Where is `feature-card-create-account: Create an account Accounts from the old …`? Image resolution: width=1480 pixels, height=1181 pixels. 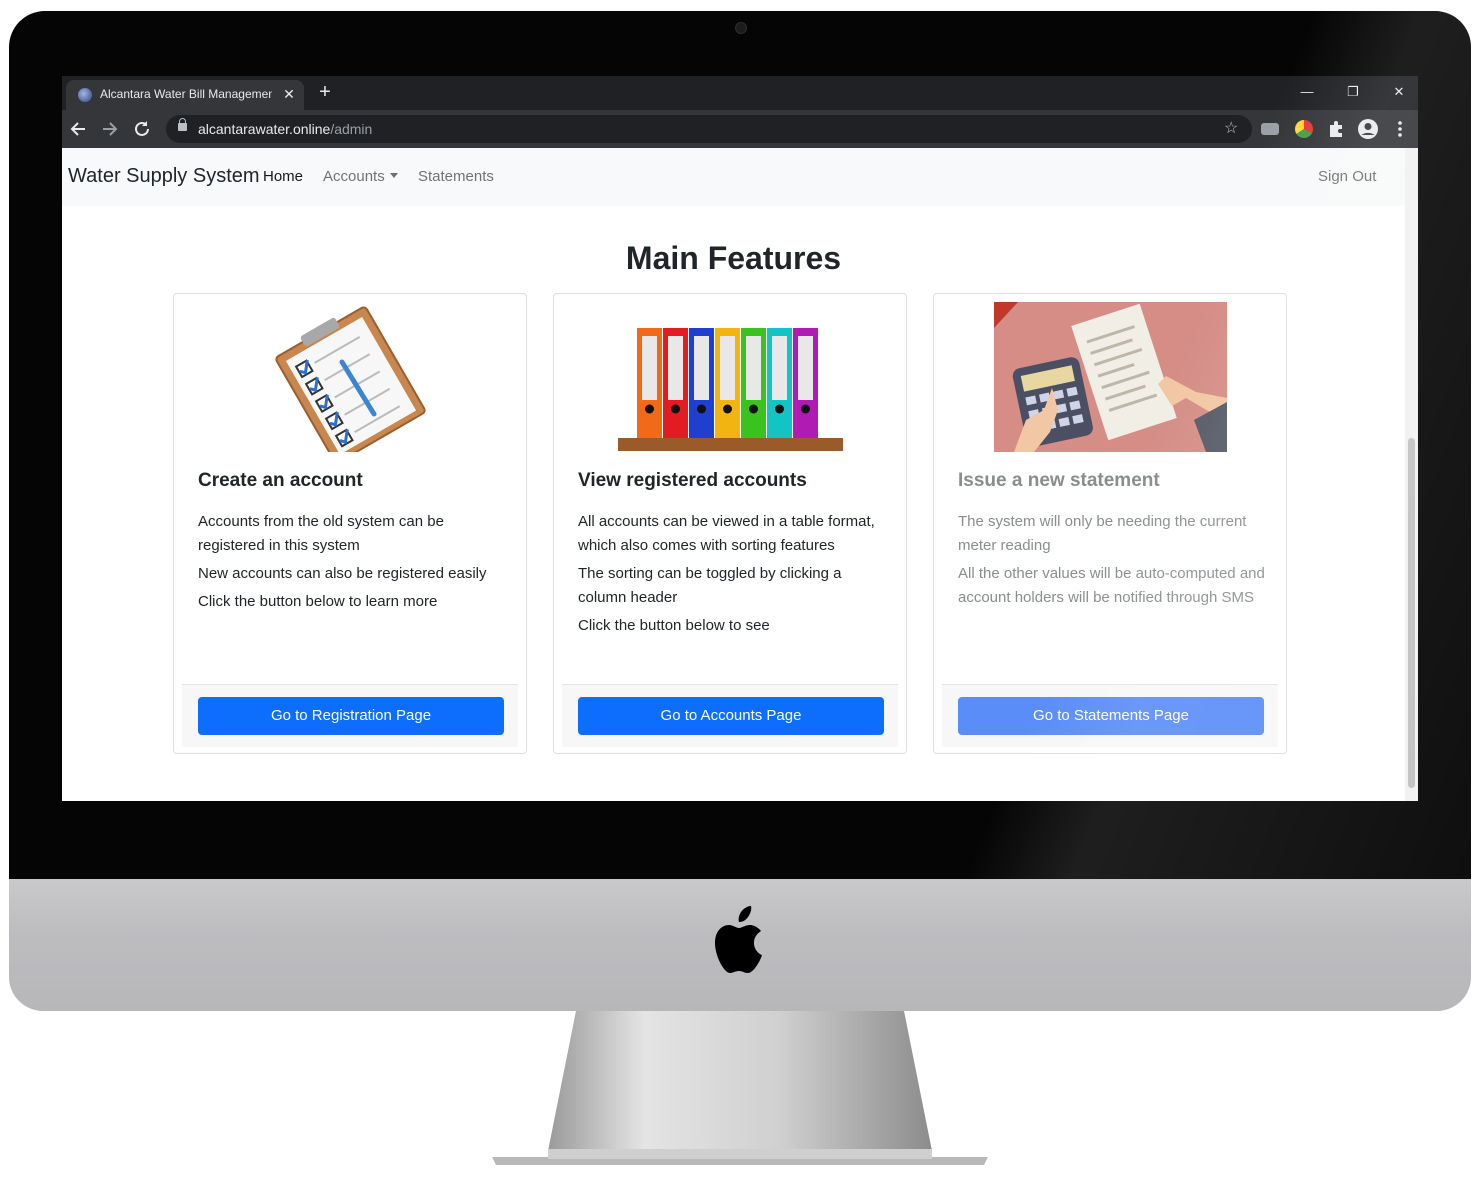
feature-card-create-account: Create an account Accounts from the old … is located at coordinates (350, 523).